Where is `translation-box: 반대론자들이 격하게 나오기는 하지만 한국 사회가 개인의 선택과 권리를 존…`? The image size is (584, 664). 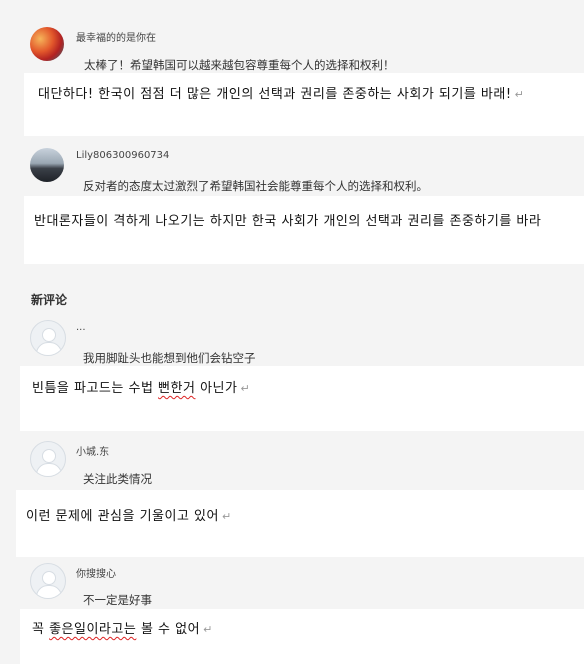 translation-box: 반대론자들이 격하게 나오기는 하지만 한국 사회가 개인의 선택과 권리를 존… is located at coordinates (304, 230).